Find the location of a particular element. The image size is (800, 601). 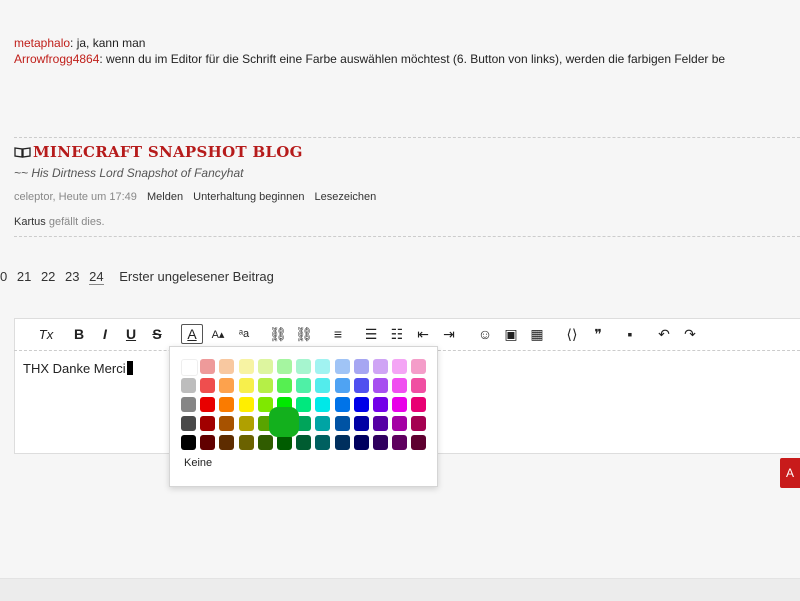

link-button: ⛓ is located at coordinates (278, 334).